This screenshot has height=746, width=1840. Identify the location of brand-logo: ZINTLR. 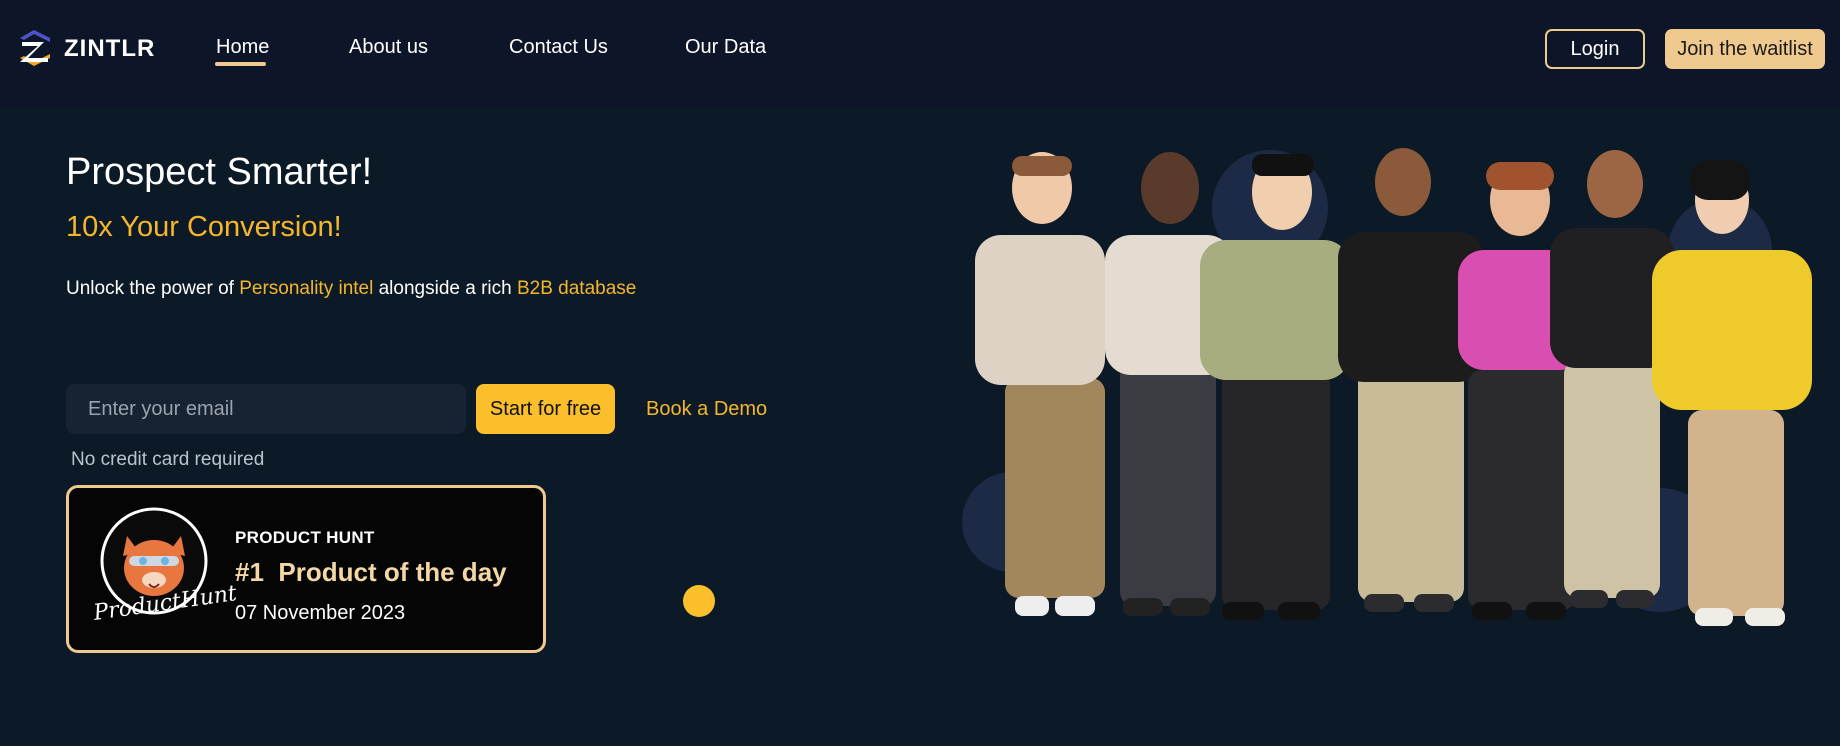
(84, 49).